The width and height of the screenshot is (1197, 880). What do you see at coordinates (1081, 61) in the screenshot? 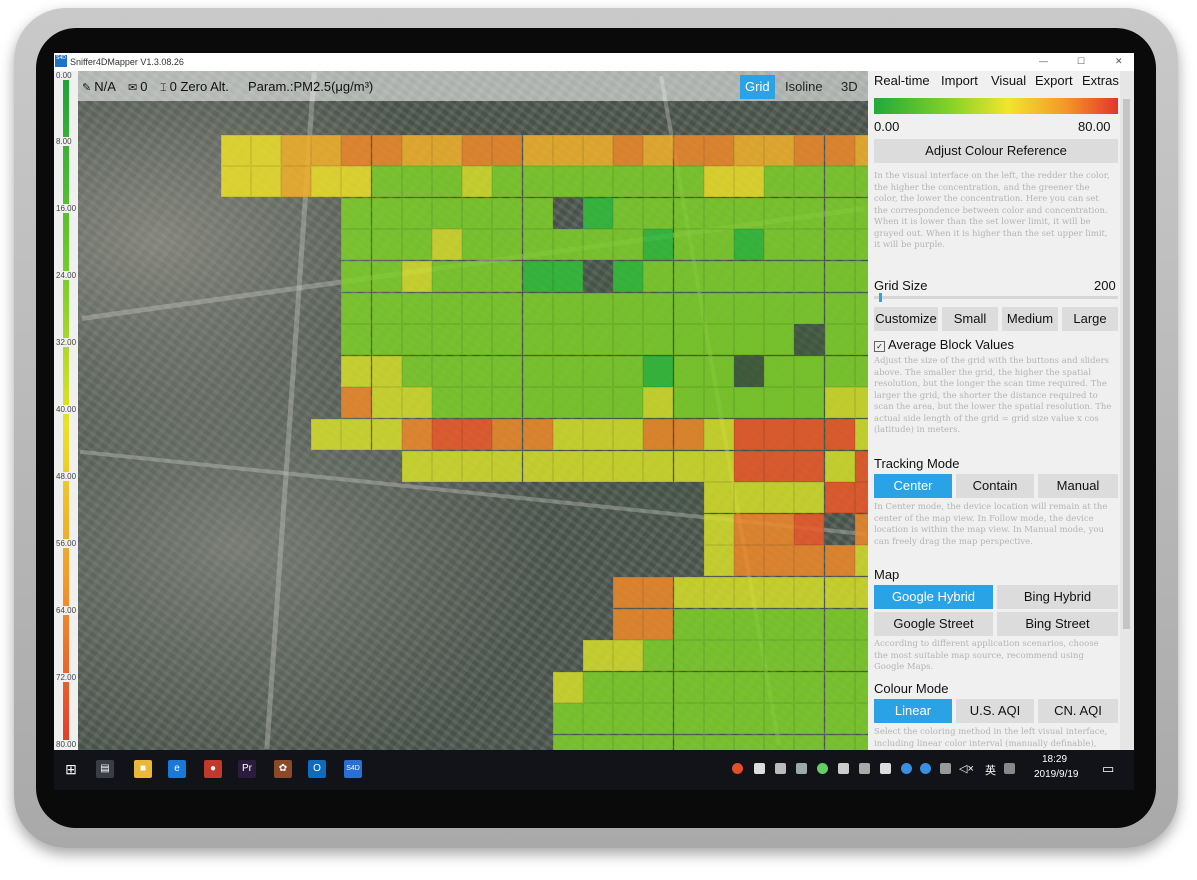
I see `maximize-icon: ☐` at bounding box center [1081, 61].